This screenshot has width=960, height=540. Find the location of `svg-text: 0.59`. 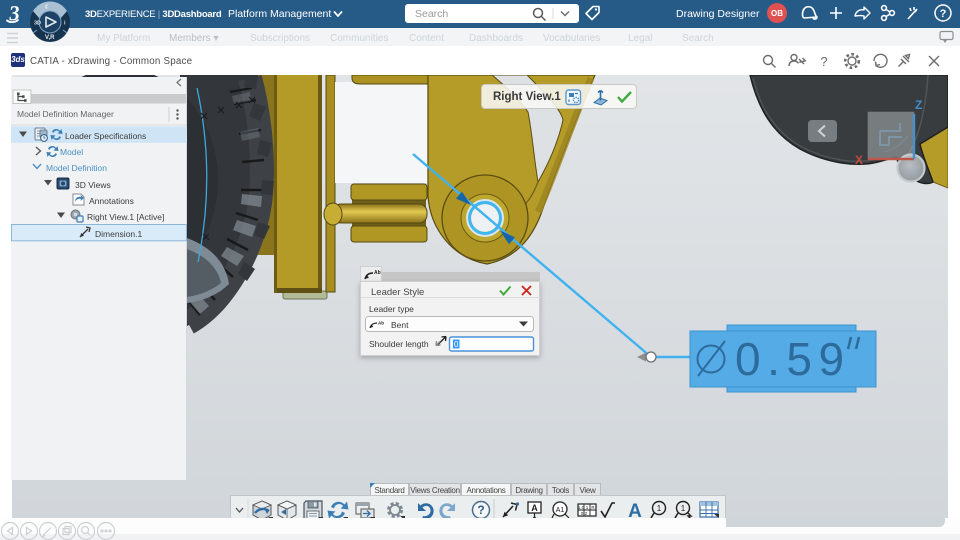

svg-text: 0.59 is located at coordinates (793, 359).